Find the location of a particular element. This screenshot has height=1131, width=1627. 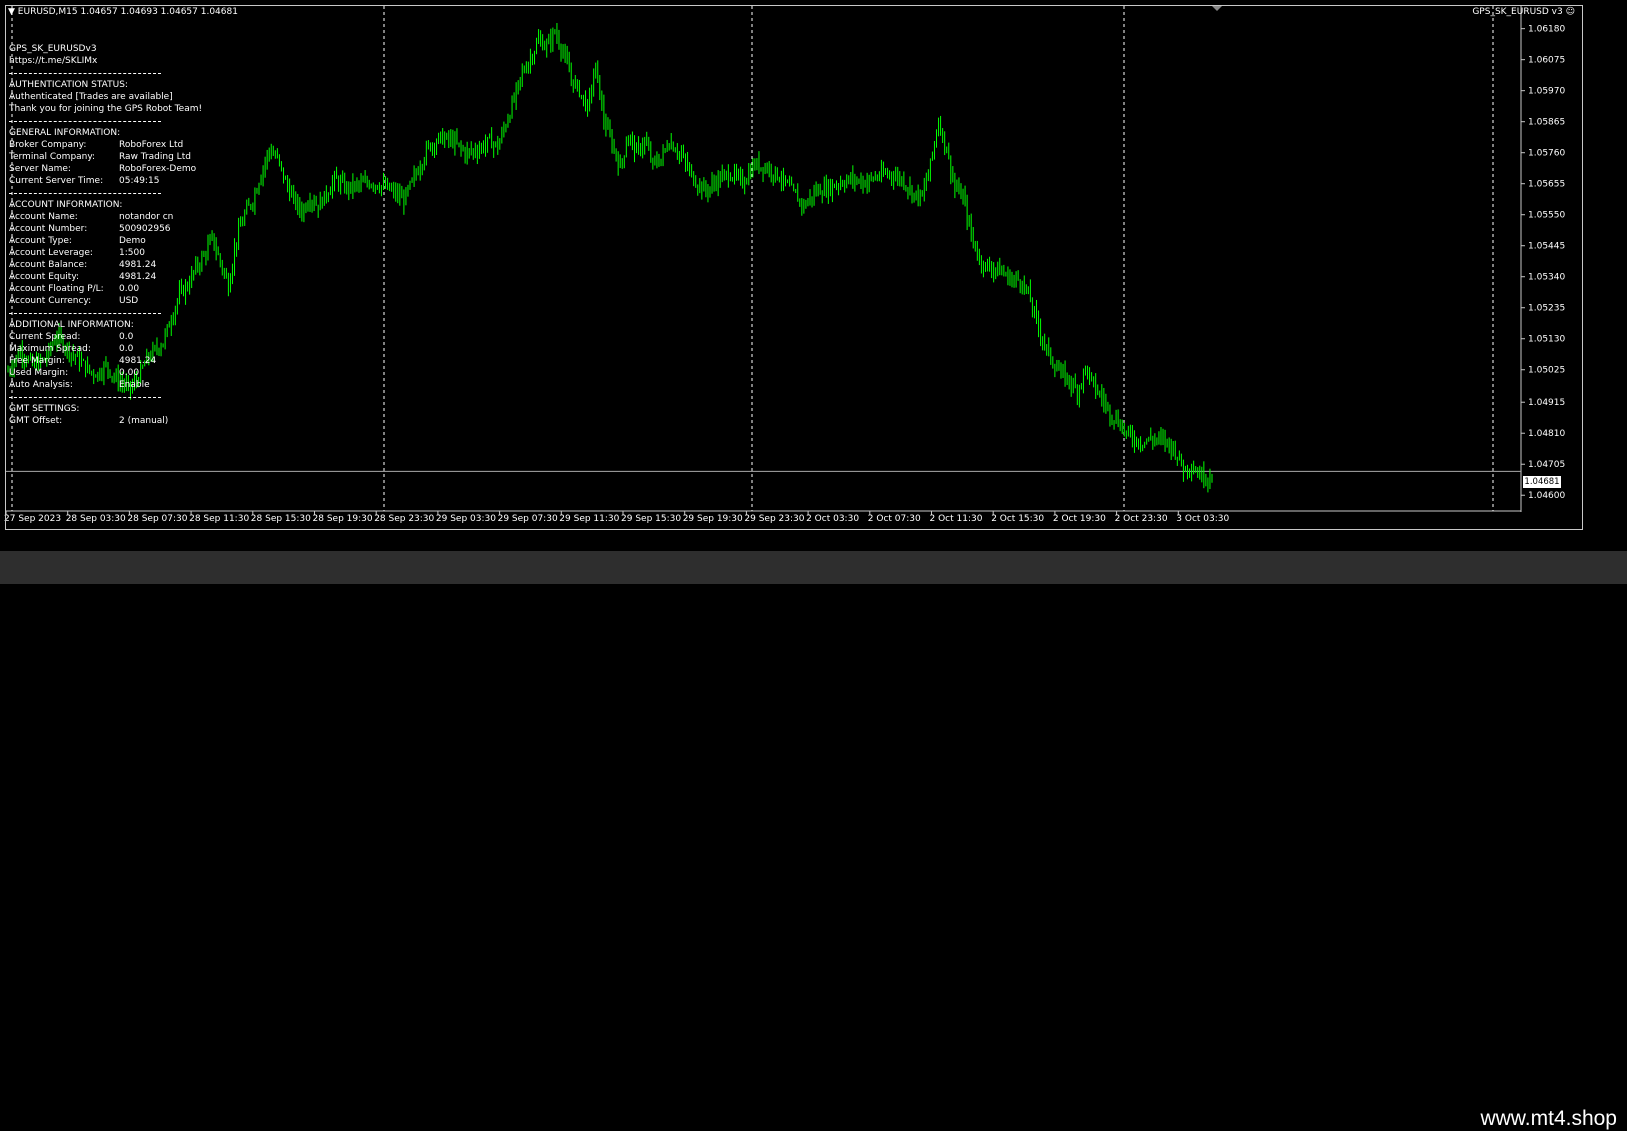

info-label: Account Name: is located at coordinates (43, 217).